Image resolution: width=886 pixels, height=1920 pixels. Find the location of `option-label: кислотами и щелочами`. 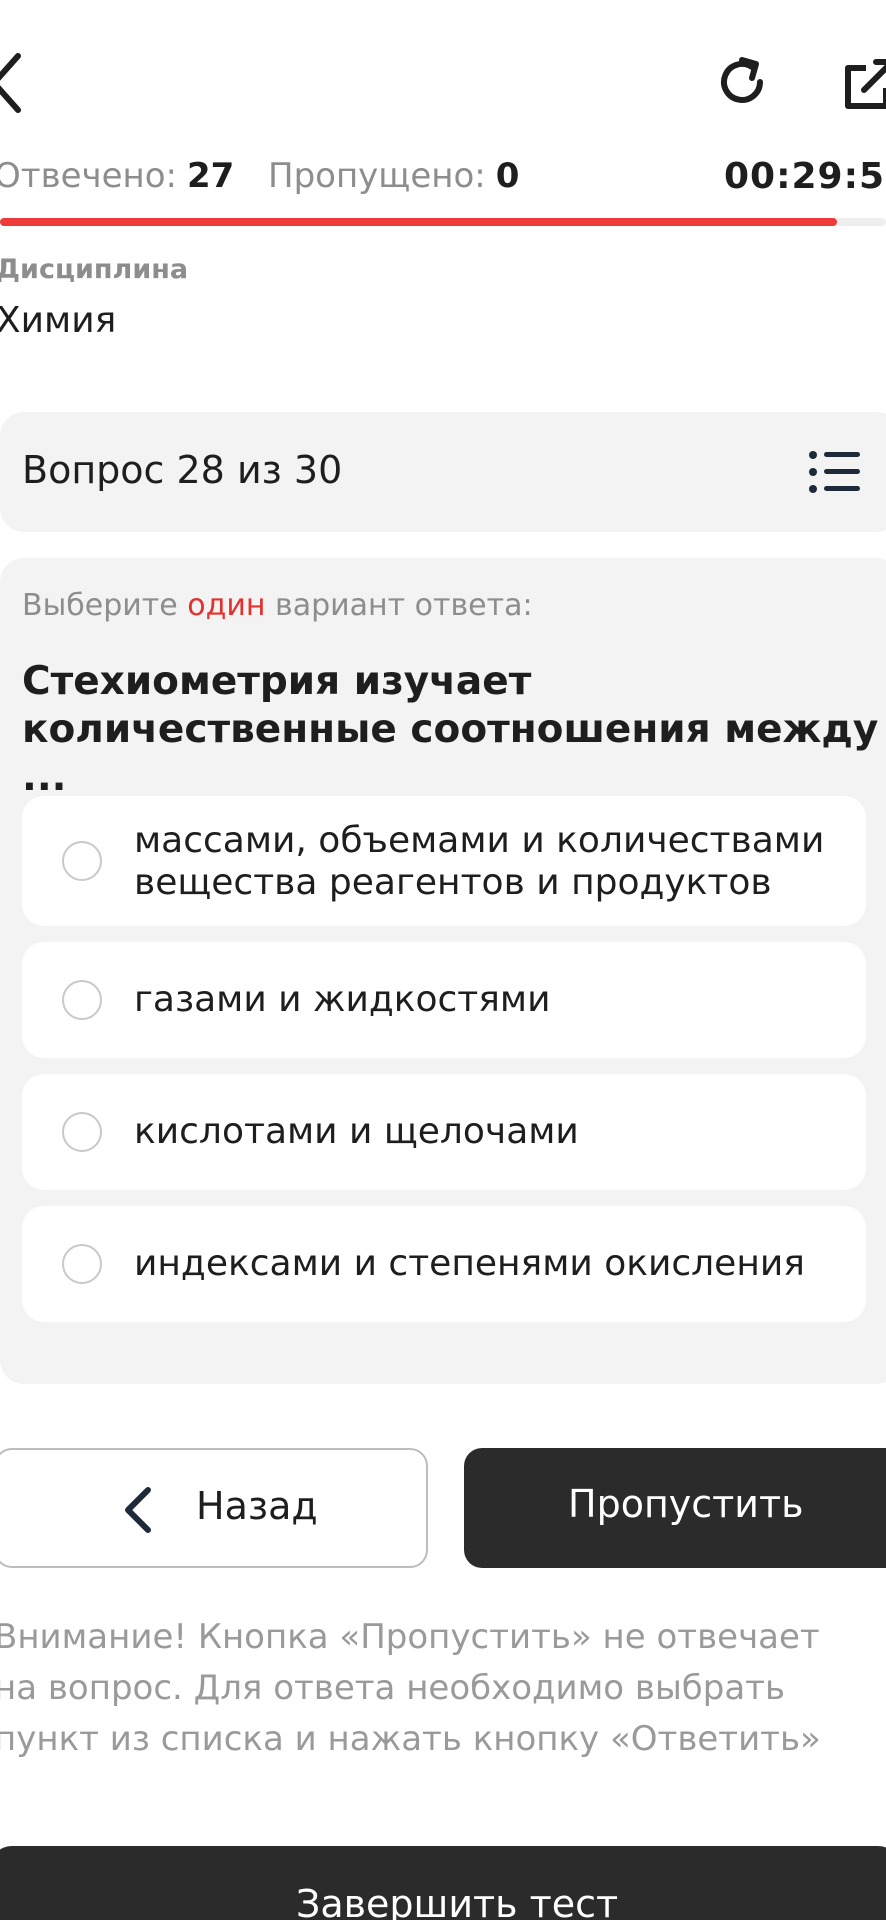

option-label: кислотами и щелочами is located at coordinates (356, 1131).